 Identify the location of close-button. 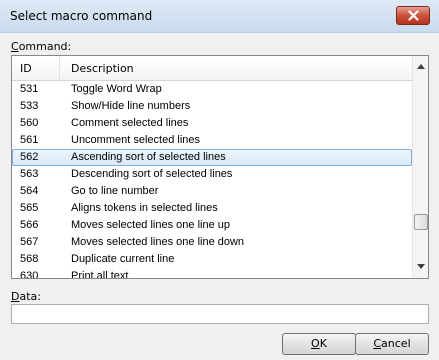
(413, 15).